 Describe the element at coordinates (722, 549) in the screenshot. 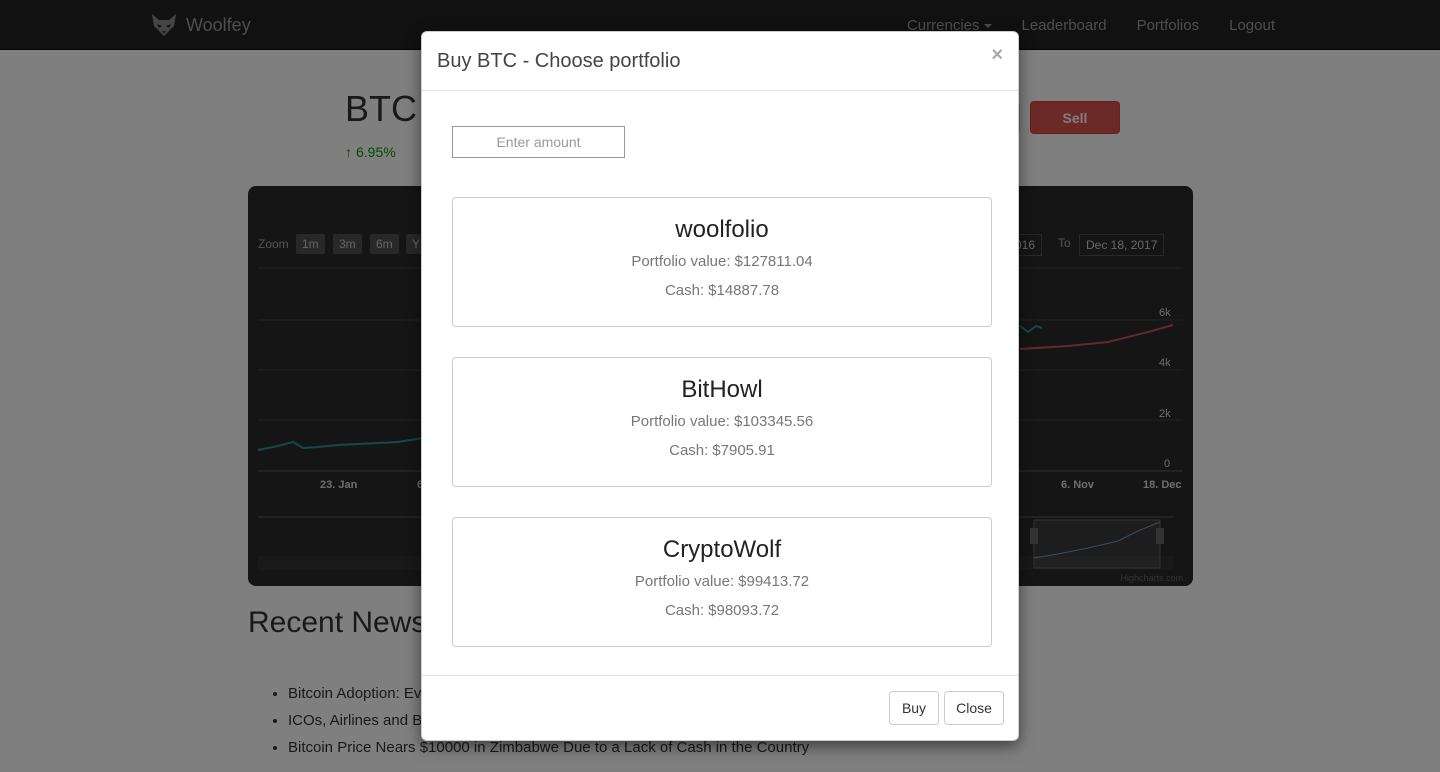

I see `portfolio-name: CryptoWolf` at that location.